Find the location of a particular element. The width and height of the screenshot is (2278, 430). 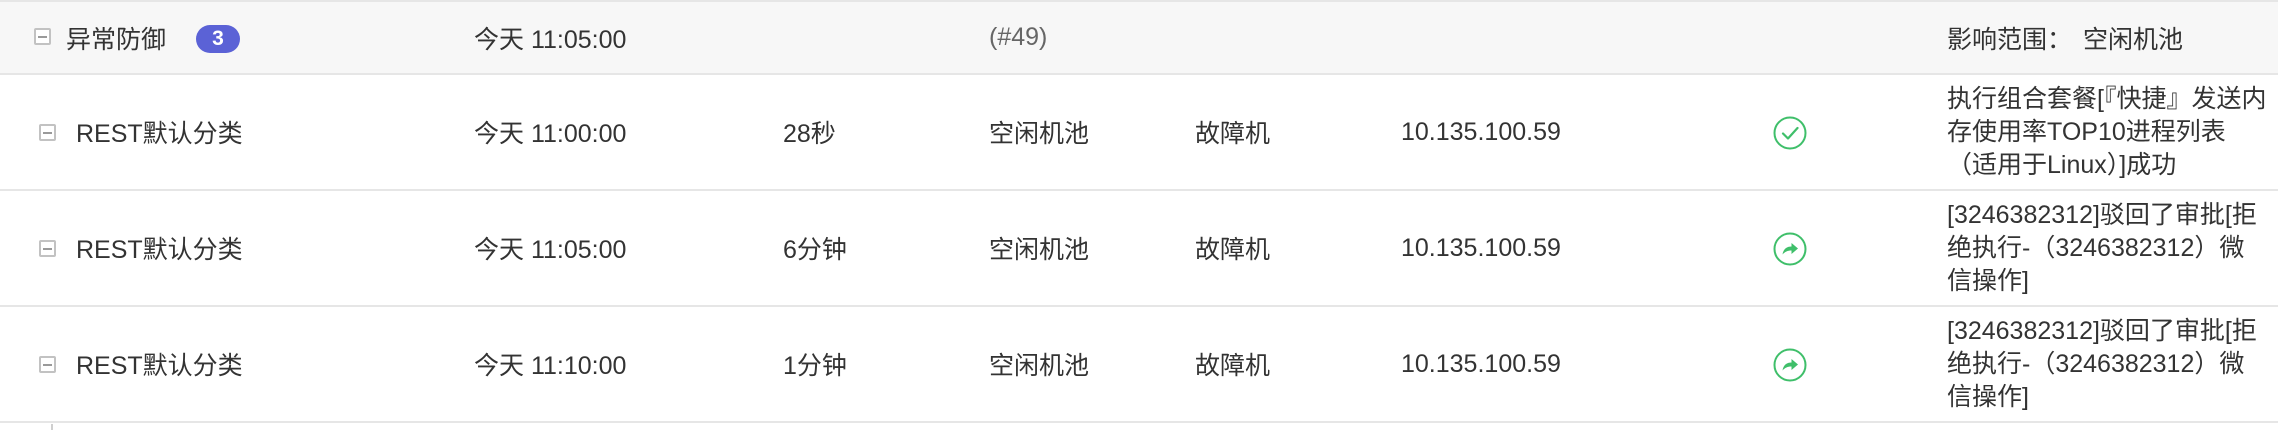

scope-label: 影响范围： is located at coordinates (2010, 39).